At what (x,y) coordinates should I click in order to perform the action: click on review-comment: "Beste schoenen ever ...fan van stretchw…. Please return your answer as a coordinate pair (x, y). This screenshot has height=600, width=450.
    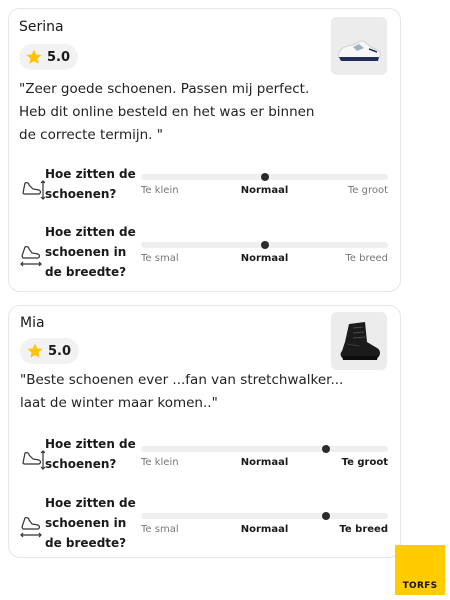
    Looking at the image, I should click on (182, 391).